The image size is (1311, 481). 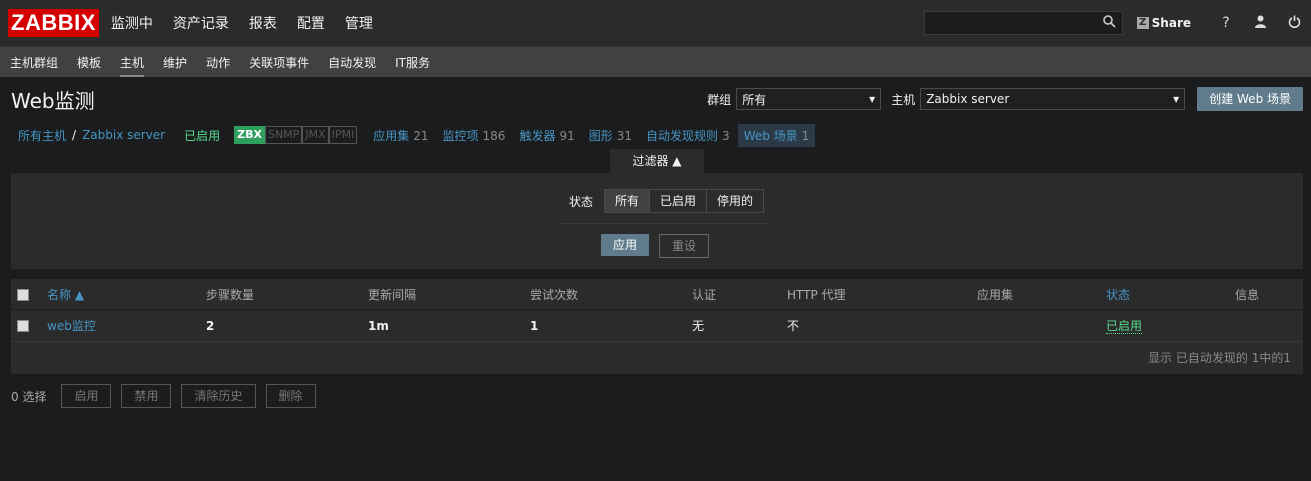 I want to click on filter-buttons: 应用 重设, so click(x=660, y=246).